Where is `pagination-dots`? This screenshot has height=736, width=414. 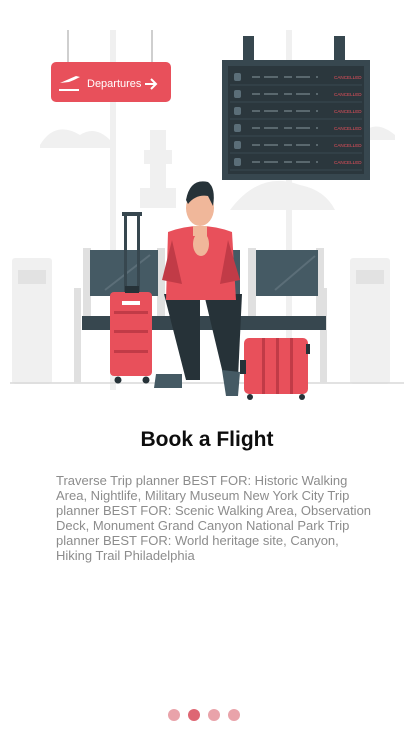 pagination-dots is located at coordinates (204, 715).